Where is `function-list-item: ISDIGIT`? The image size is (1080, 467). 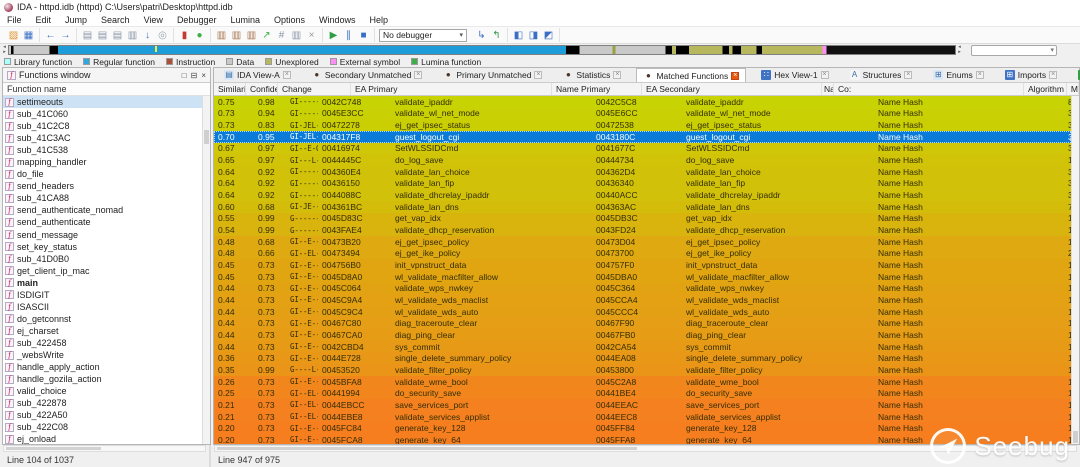
function-list-item: ISDIGIT is located at coordinates (102, 295).